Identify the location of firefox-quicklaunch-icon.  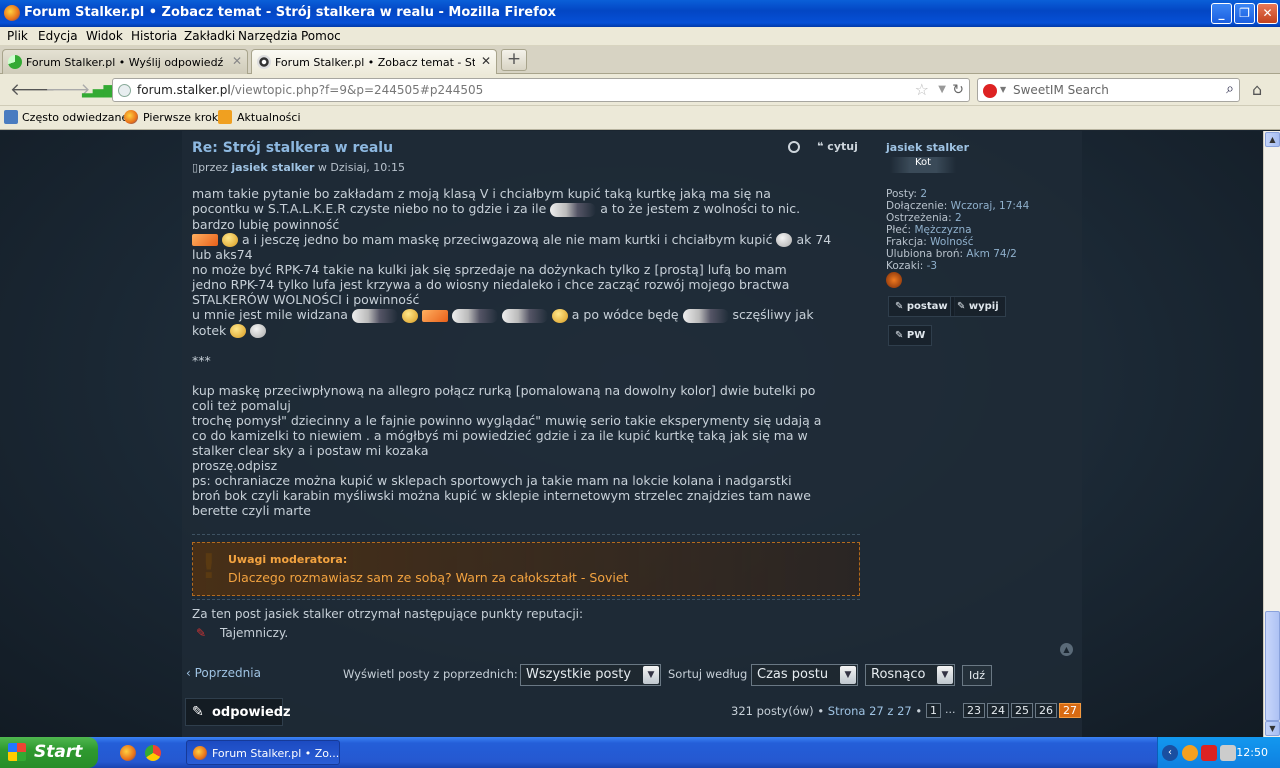
(128, 753).